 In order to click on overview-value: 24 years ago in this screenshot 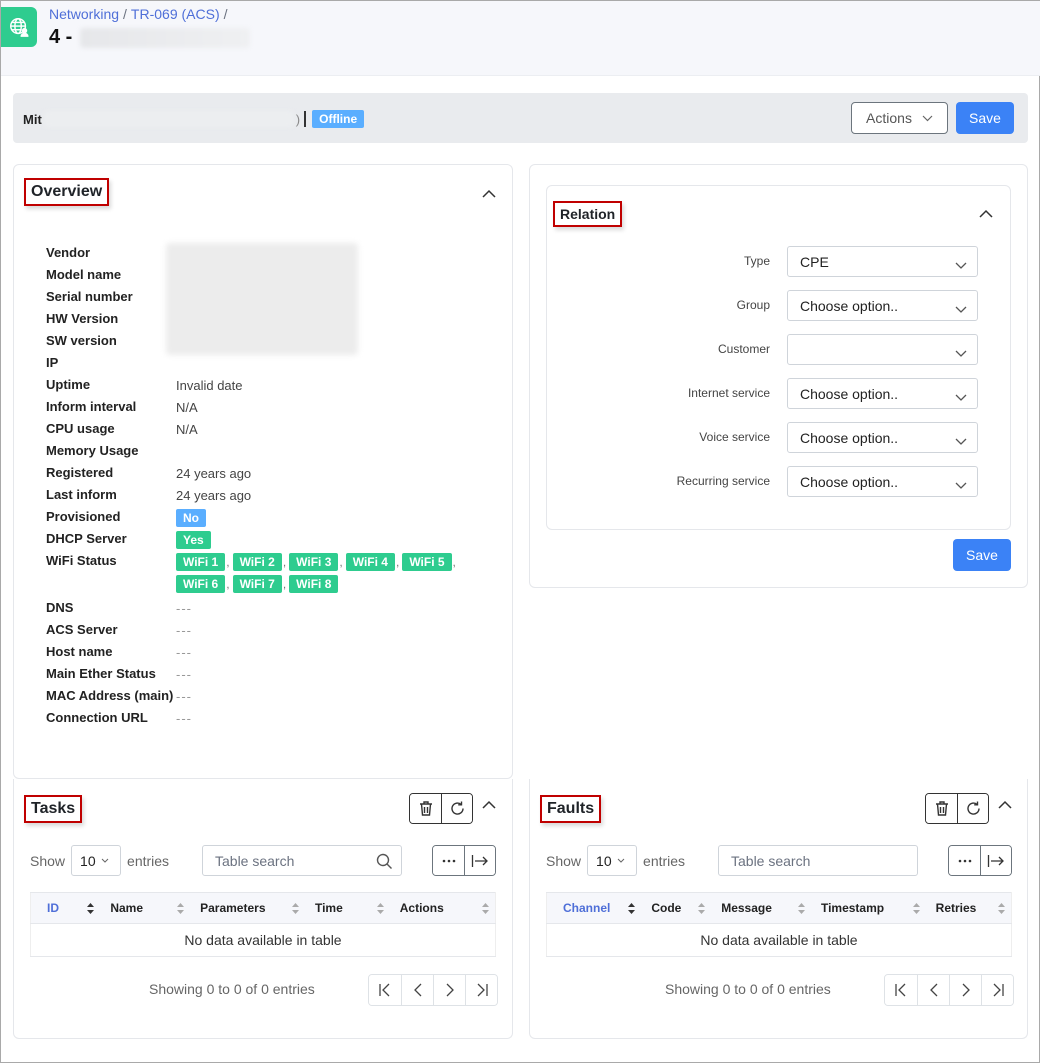, I will do `click(331, 494)`.